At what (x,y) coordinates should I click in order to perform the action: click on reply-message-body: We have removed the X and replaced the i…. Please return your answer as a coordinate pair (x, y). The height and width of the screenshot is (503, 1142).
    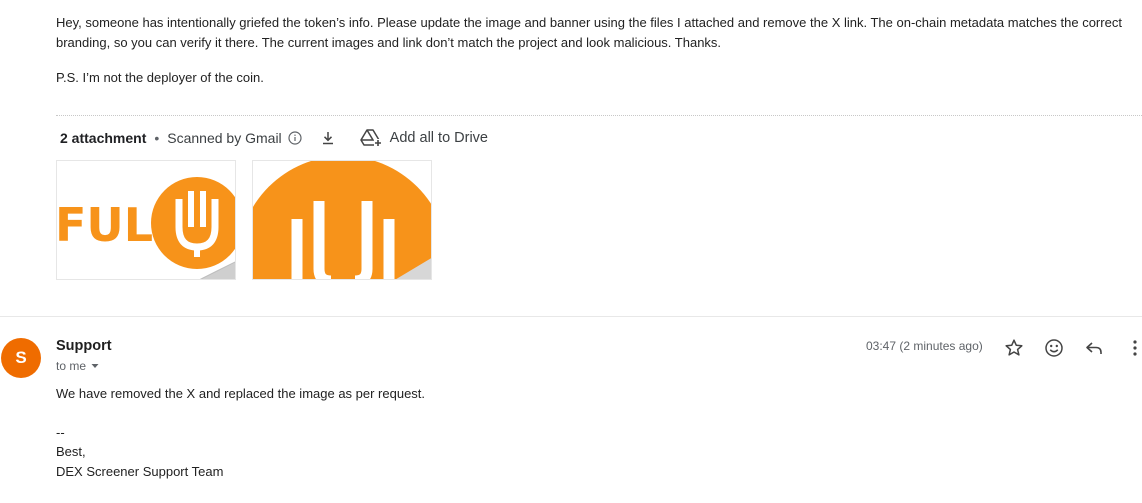
    Looking at the image, I should click on (241, 393).